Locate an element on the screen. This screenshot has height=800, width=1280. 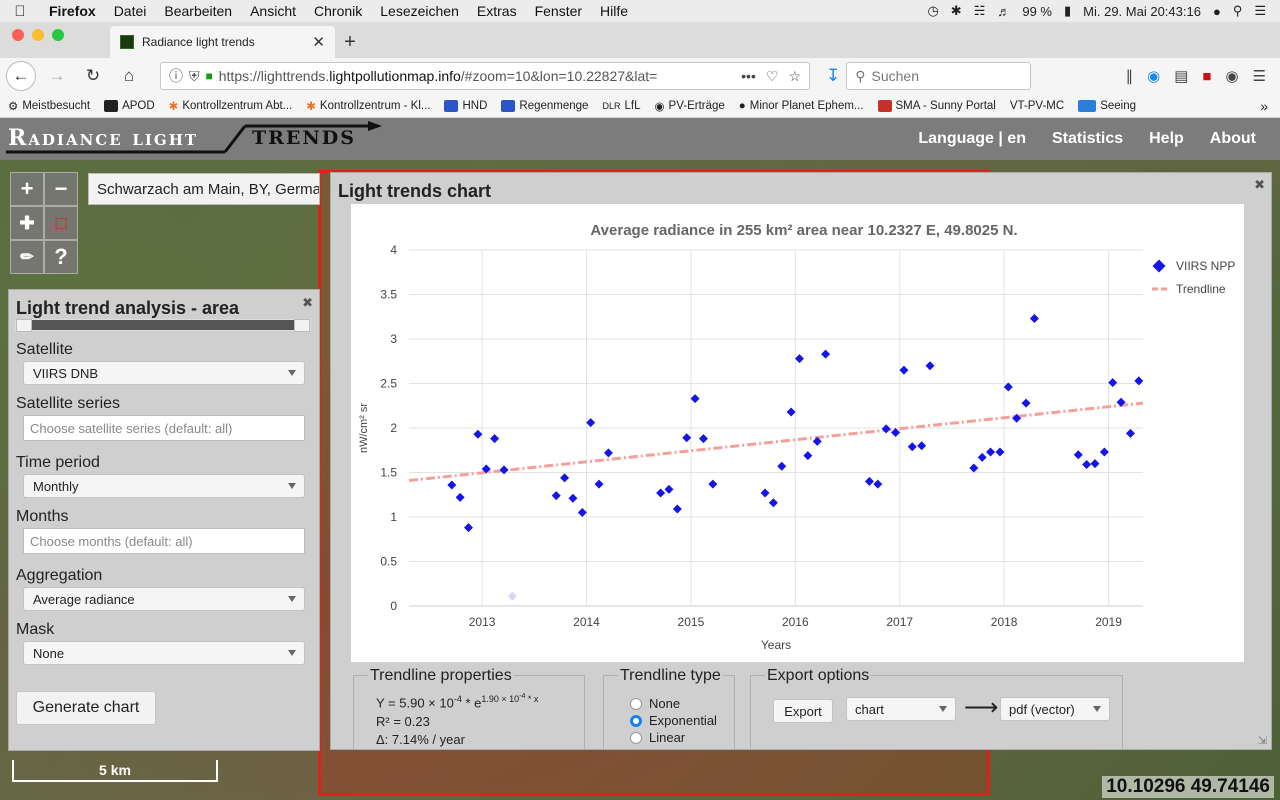
legend-label-trend: Trendline is located at coordinates (1201, 289).